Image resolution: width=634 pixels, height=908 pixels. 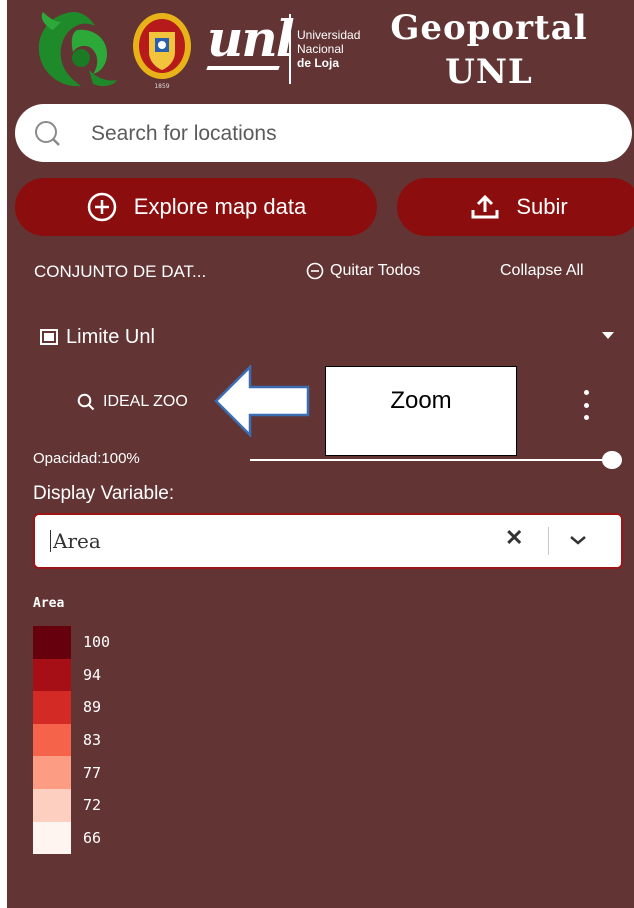 What do you see at coordinates (330, 337) in the screenshot?
I see `layer-item-limite-unl: Limite Unl` at bounding box center [330, 337].